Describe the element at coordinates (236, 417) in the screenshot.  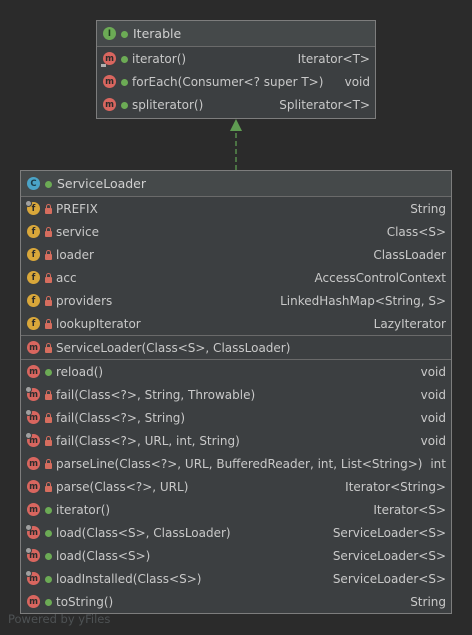
I see `method-row: m fail(Class<?>, String) void` at that location.